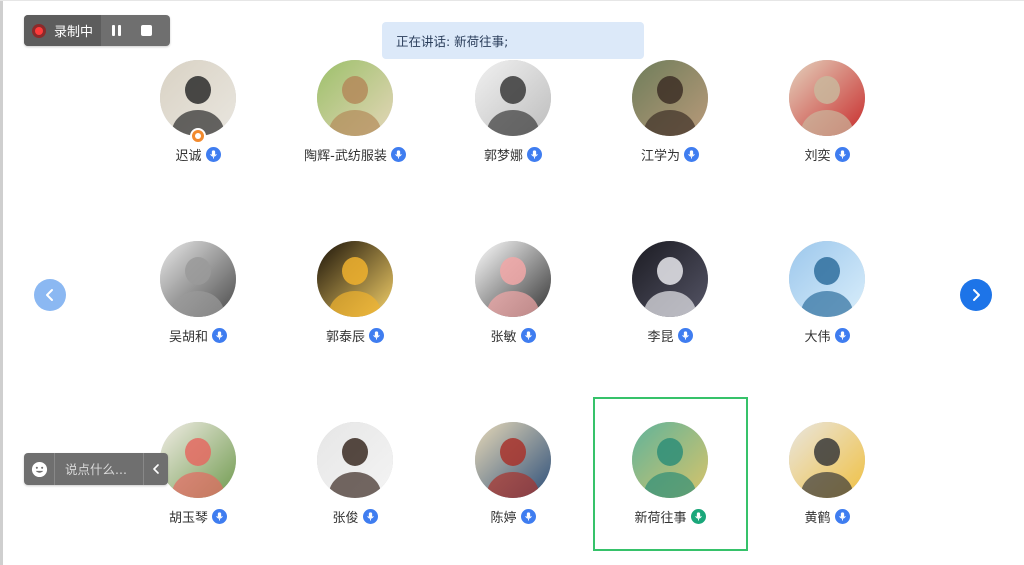 The image size is (1024, 565). I want to click on participant-name-row: 黄鹤, so click(827, 516).